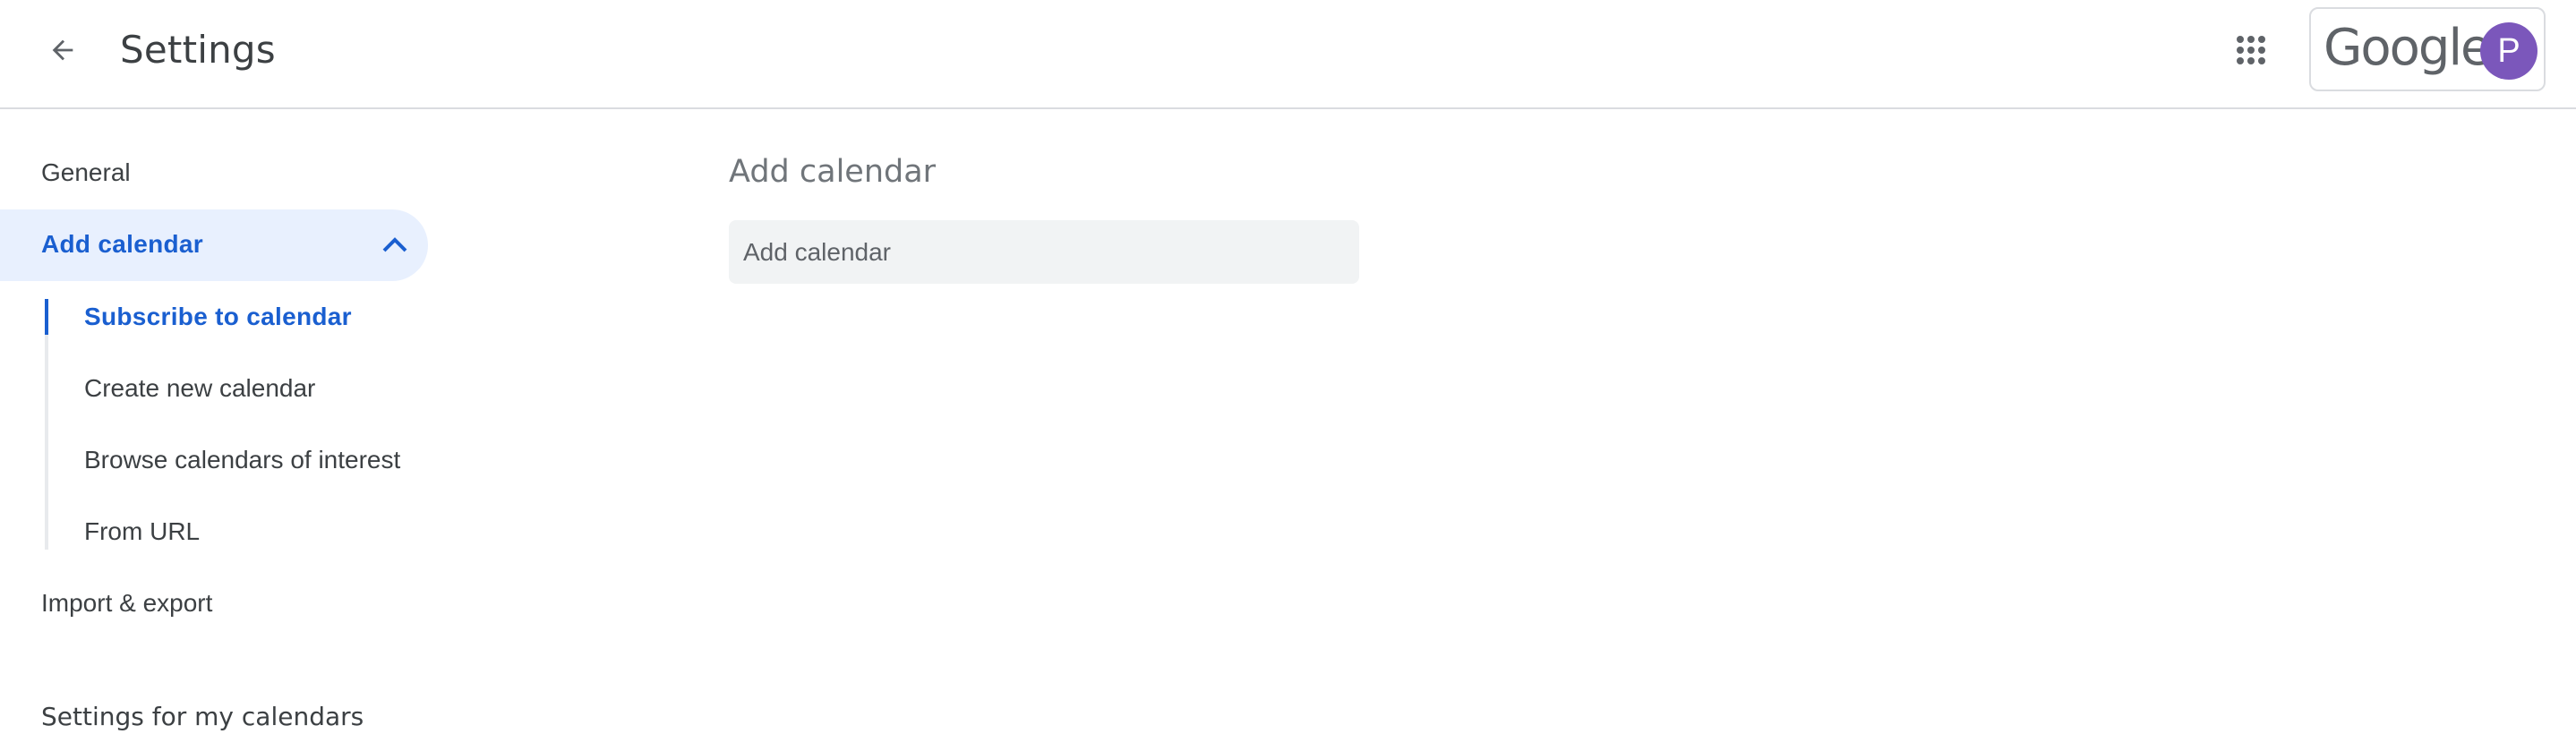 The width and height of the screenshot is (2576, 751). Describe the element at coordinates (200, 388) in the screenshot. I see `sidebar-subitem-create-new: Create new calendar` at that location.